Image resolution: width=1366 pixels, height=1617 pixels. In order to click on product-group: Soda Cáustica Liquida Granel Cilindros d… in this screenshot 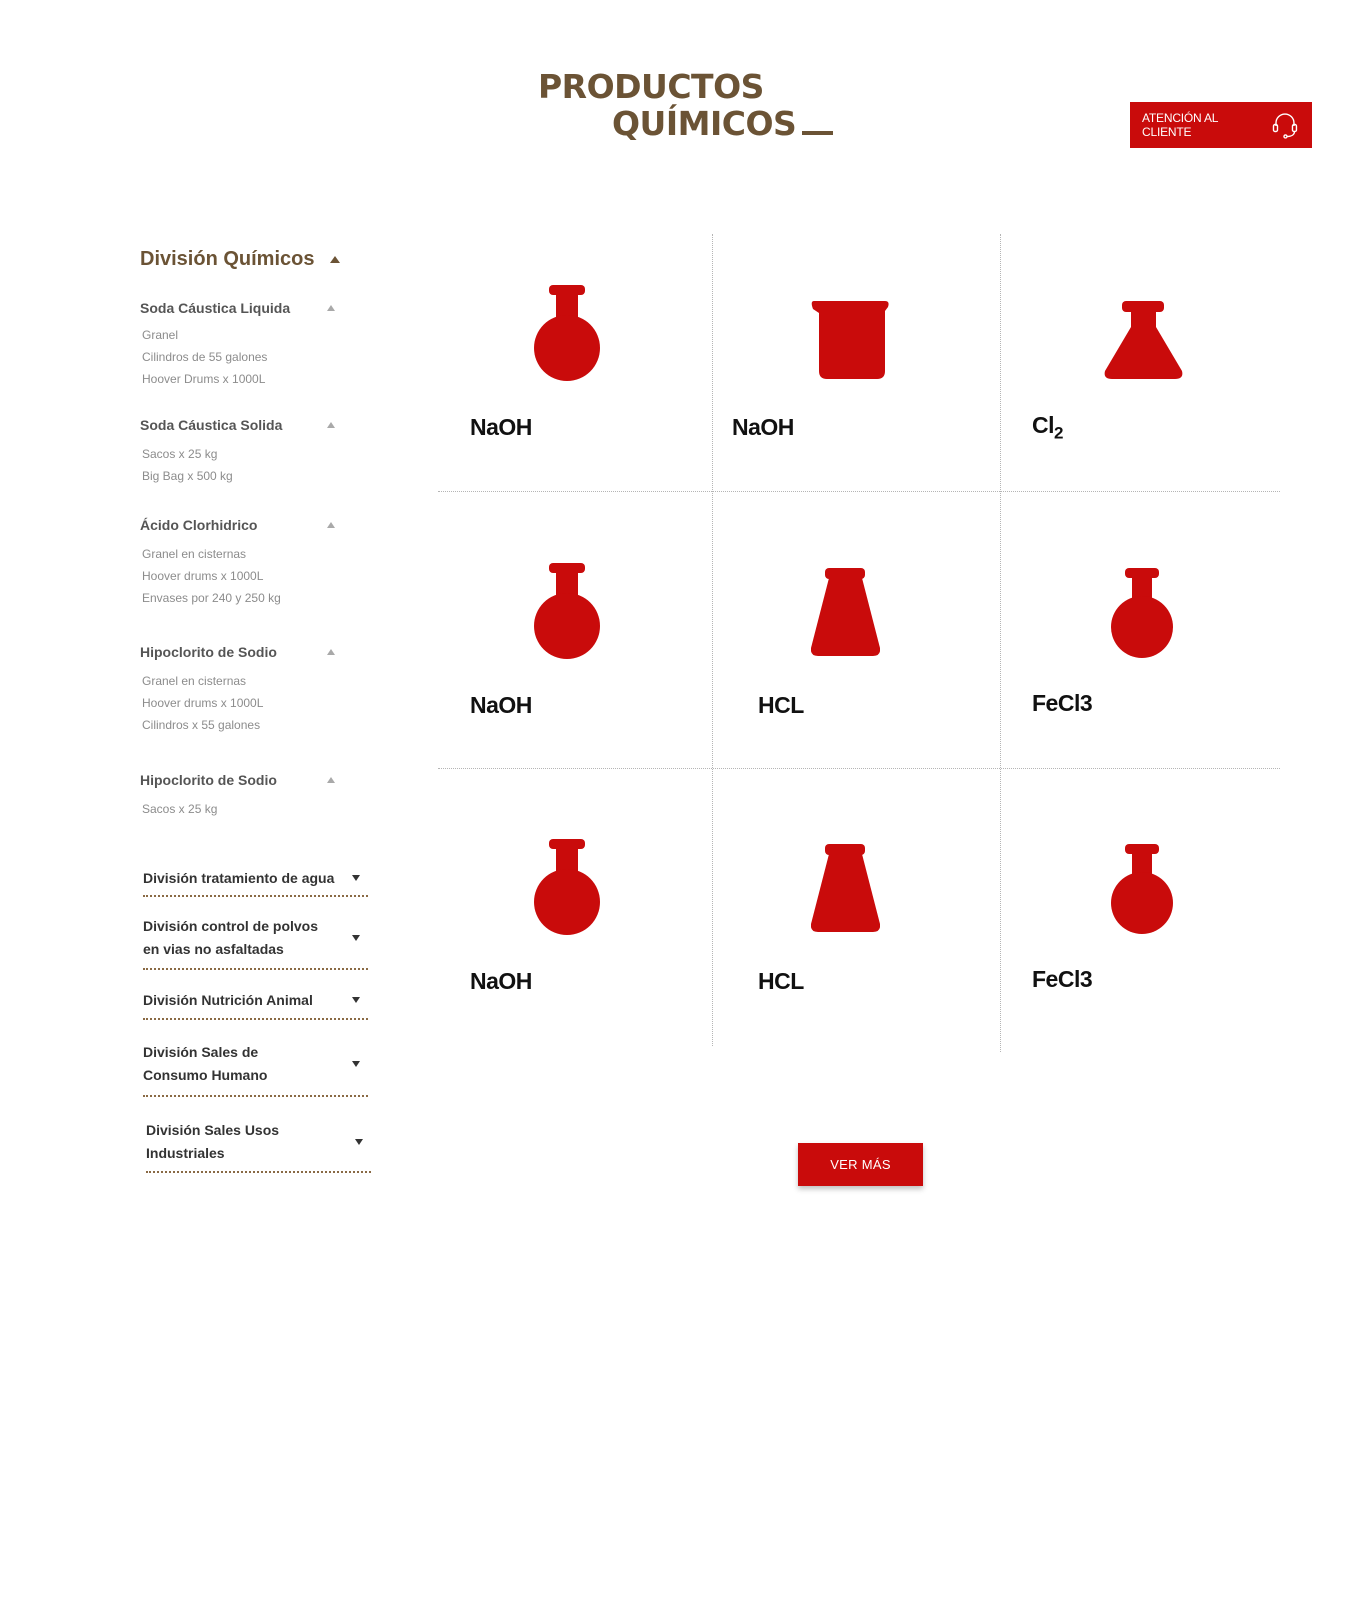, I will do `click(237, 345)`.